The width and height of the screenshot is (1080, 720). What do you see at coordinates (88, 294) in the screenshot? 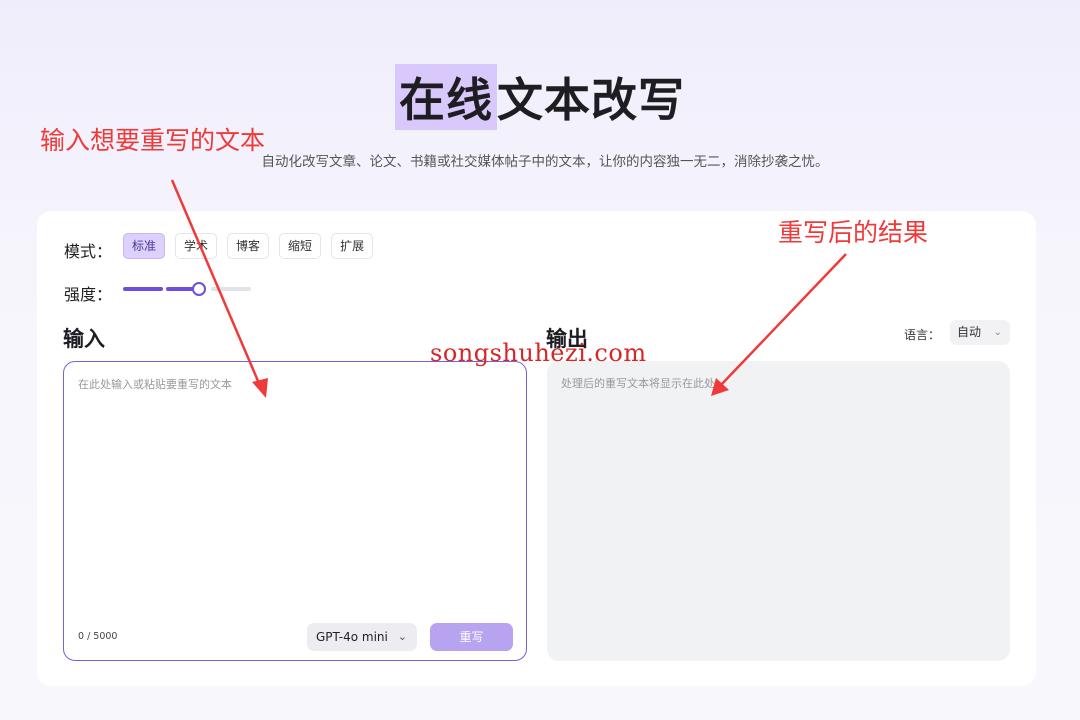
I see `strength-label: 强度：` at bounding box center [88, 294].